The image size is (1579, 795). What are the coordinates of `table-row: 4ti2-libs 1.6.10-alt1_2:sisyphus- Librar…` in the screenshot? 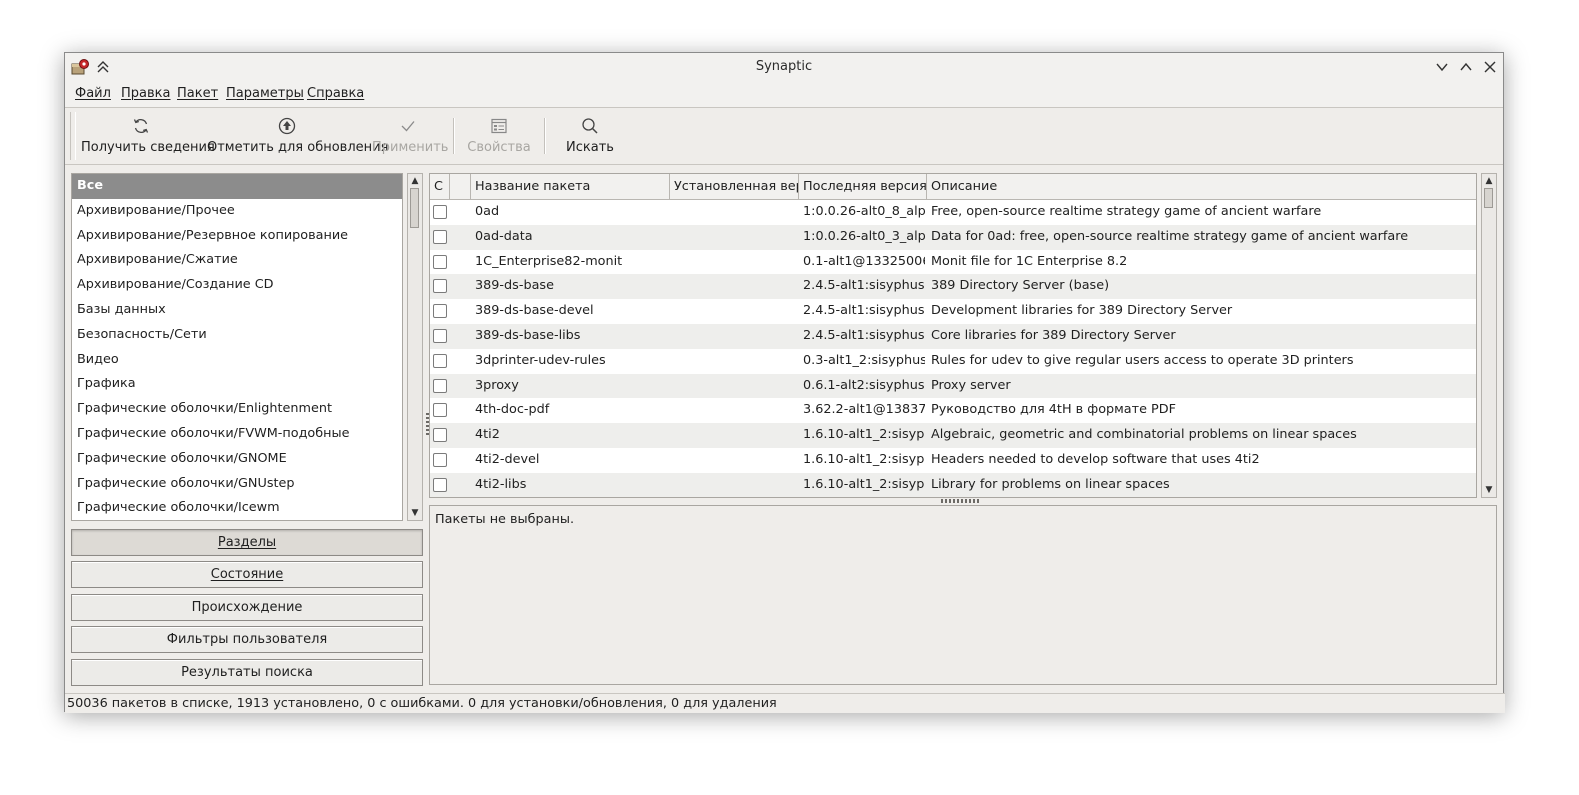 It's located at (953, 484).